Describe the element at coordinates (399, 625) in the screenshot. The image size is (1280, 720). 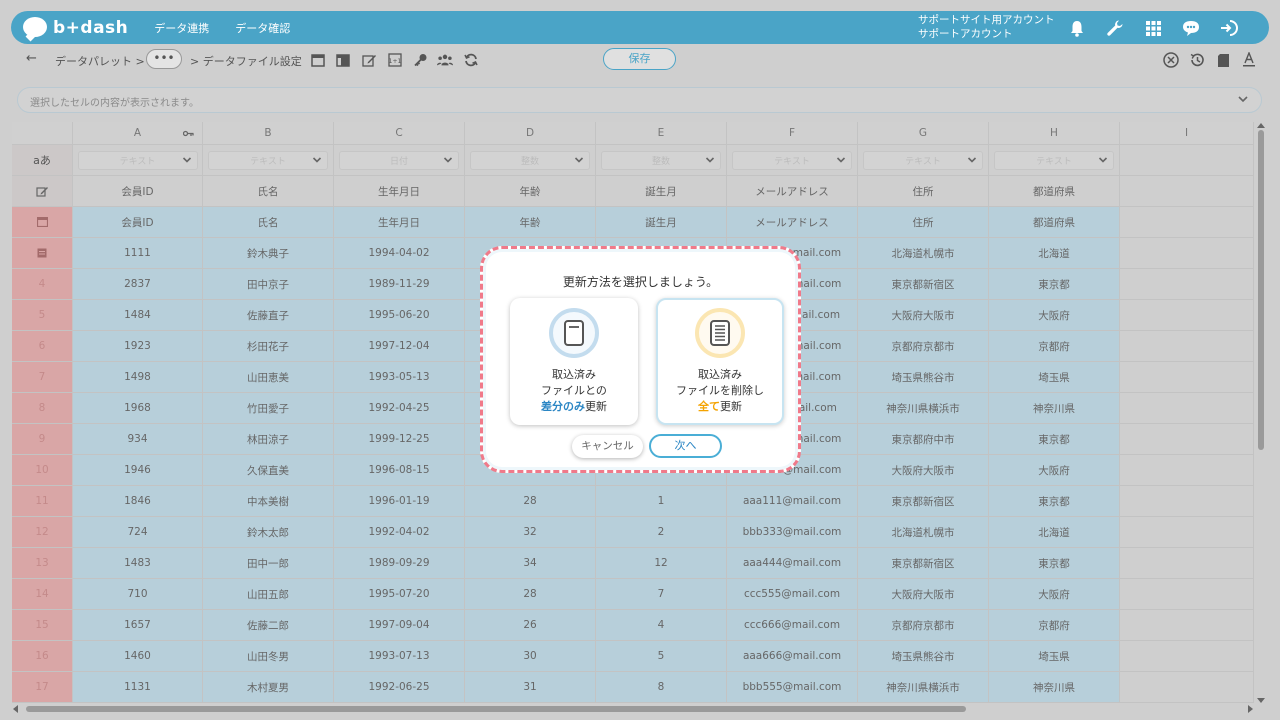
I see `table-cell: 1997-09-04` at that location.